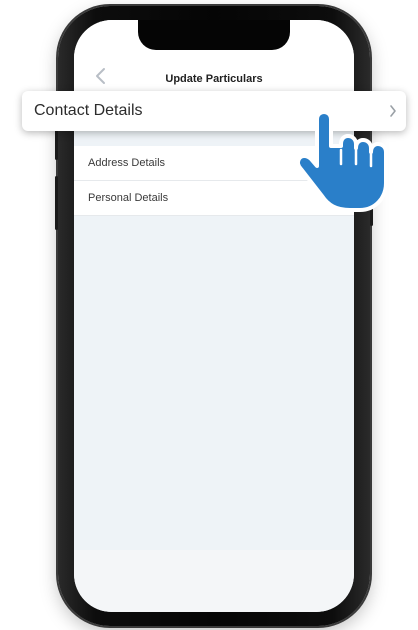 This screenshot has height=630, width=418. Describe the element at coordinates (214, 581) in the screenshot. I see `bottom-area` at that location.